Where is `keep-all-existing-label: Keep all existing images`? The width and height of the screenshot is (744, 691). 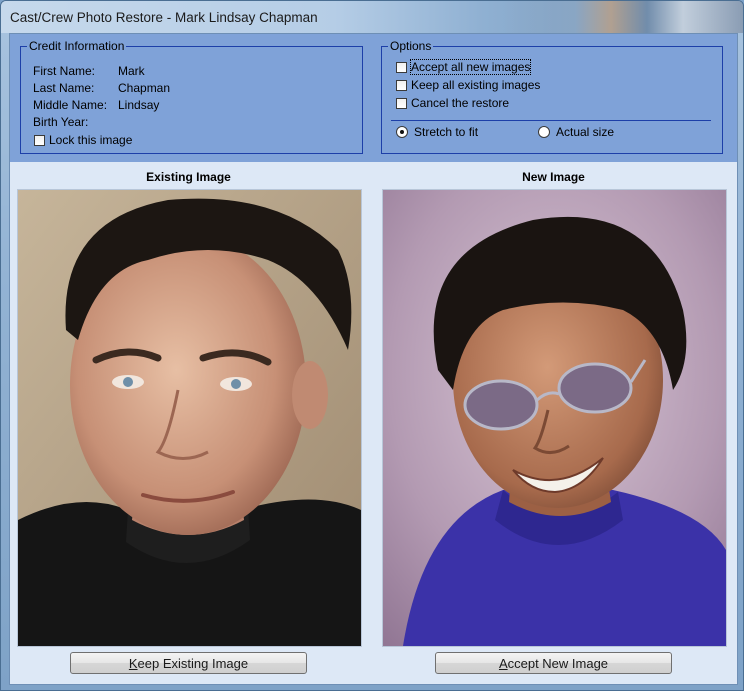
keep-all-existing-label: Keep all existing images is located at coordinates (475, 85).